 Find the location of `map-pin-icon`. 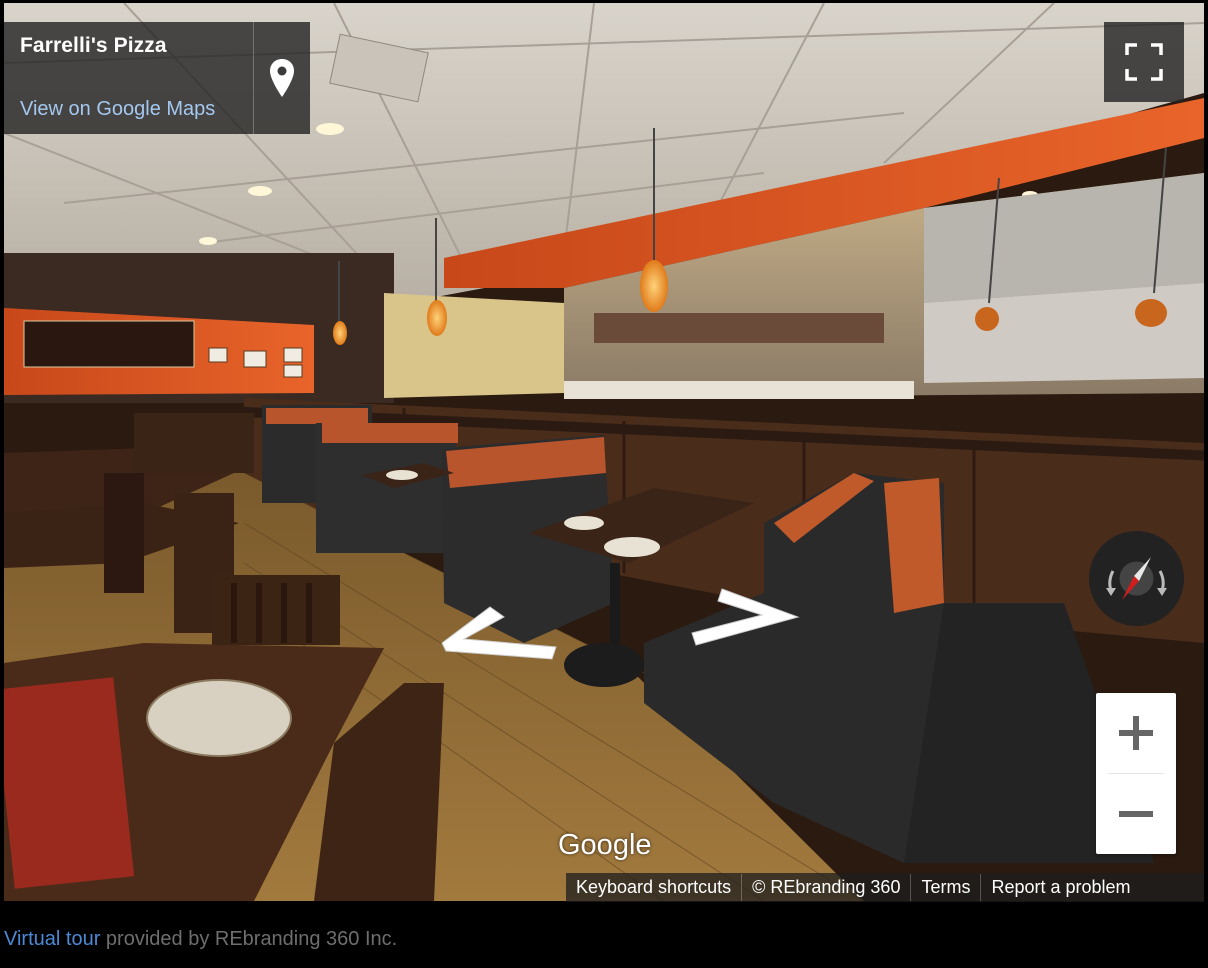

map-pin-icon is located at coordinates (282, 78).